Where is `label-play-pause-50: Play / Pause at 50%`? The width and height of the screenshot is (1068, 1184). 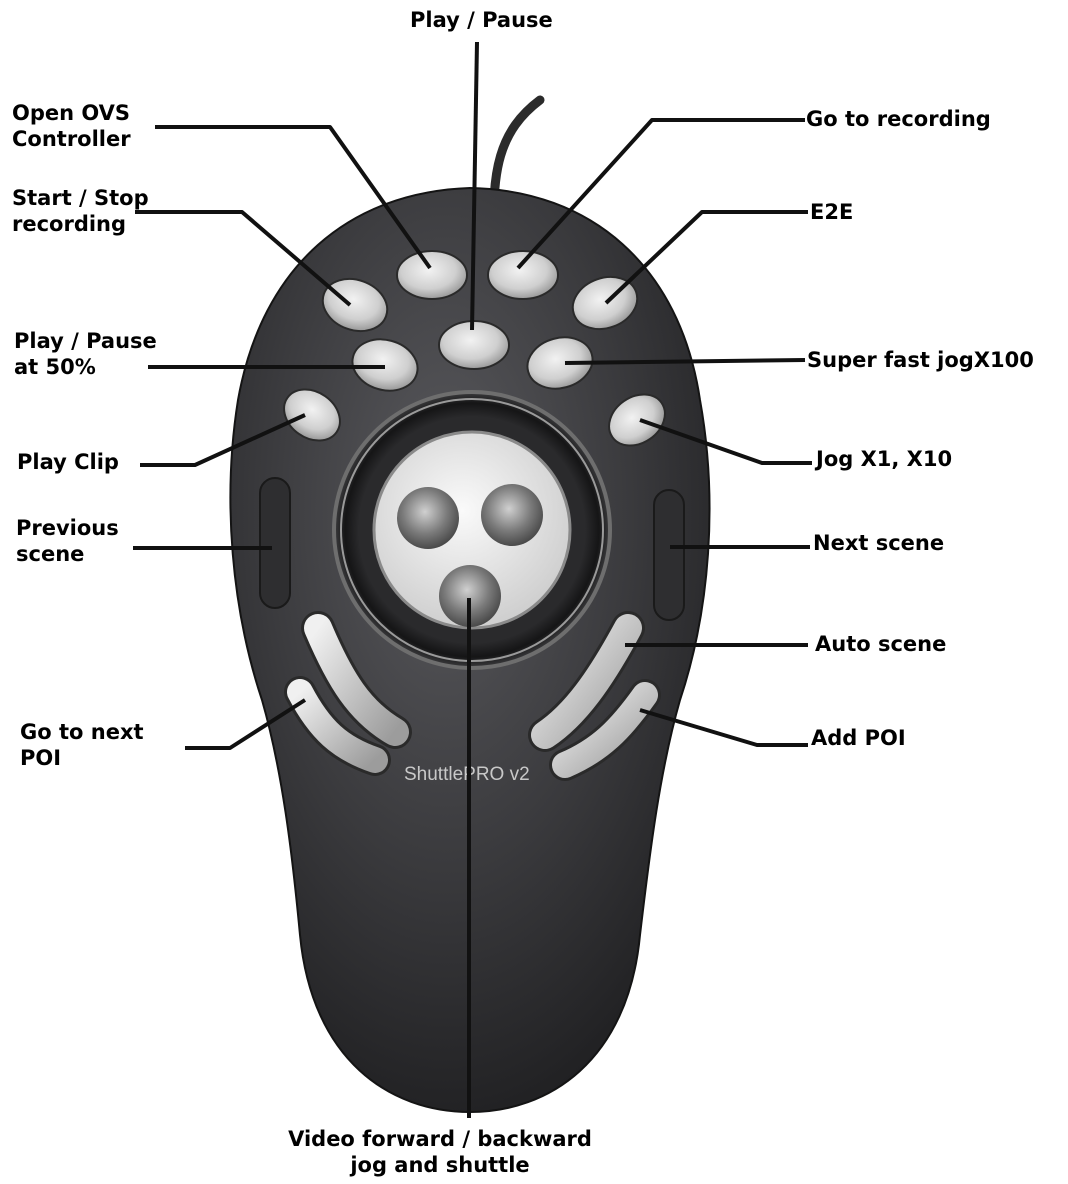 label-play-pause-50: Play / Pause at 50% is located at coordinates (85, 354).